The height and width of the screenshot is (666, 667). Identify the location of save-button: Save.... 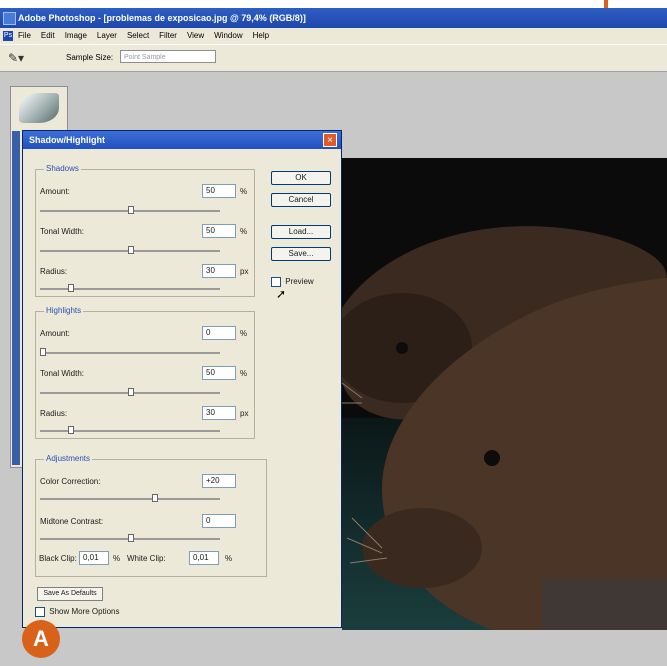
(301, 254).